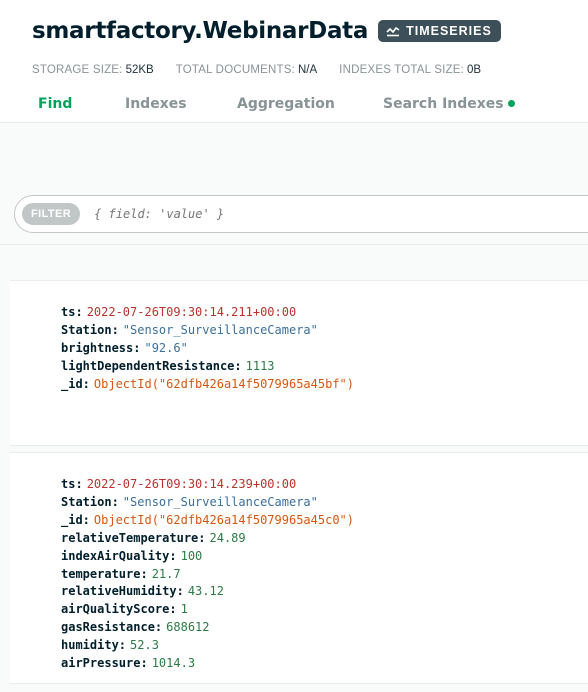 The image size is (588, 692). I want to click on query-bar: FILTER, so click(301, 214).